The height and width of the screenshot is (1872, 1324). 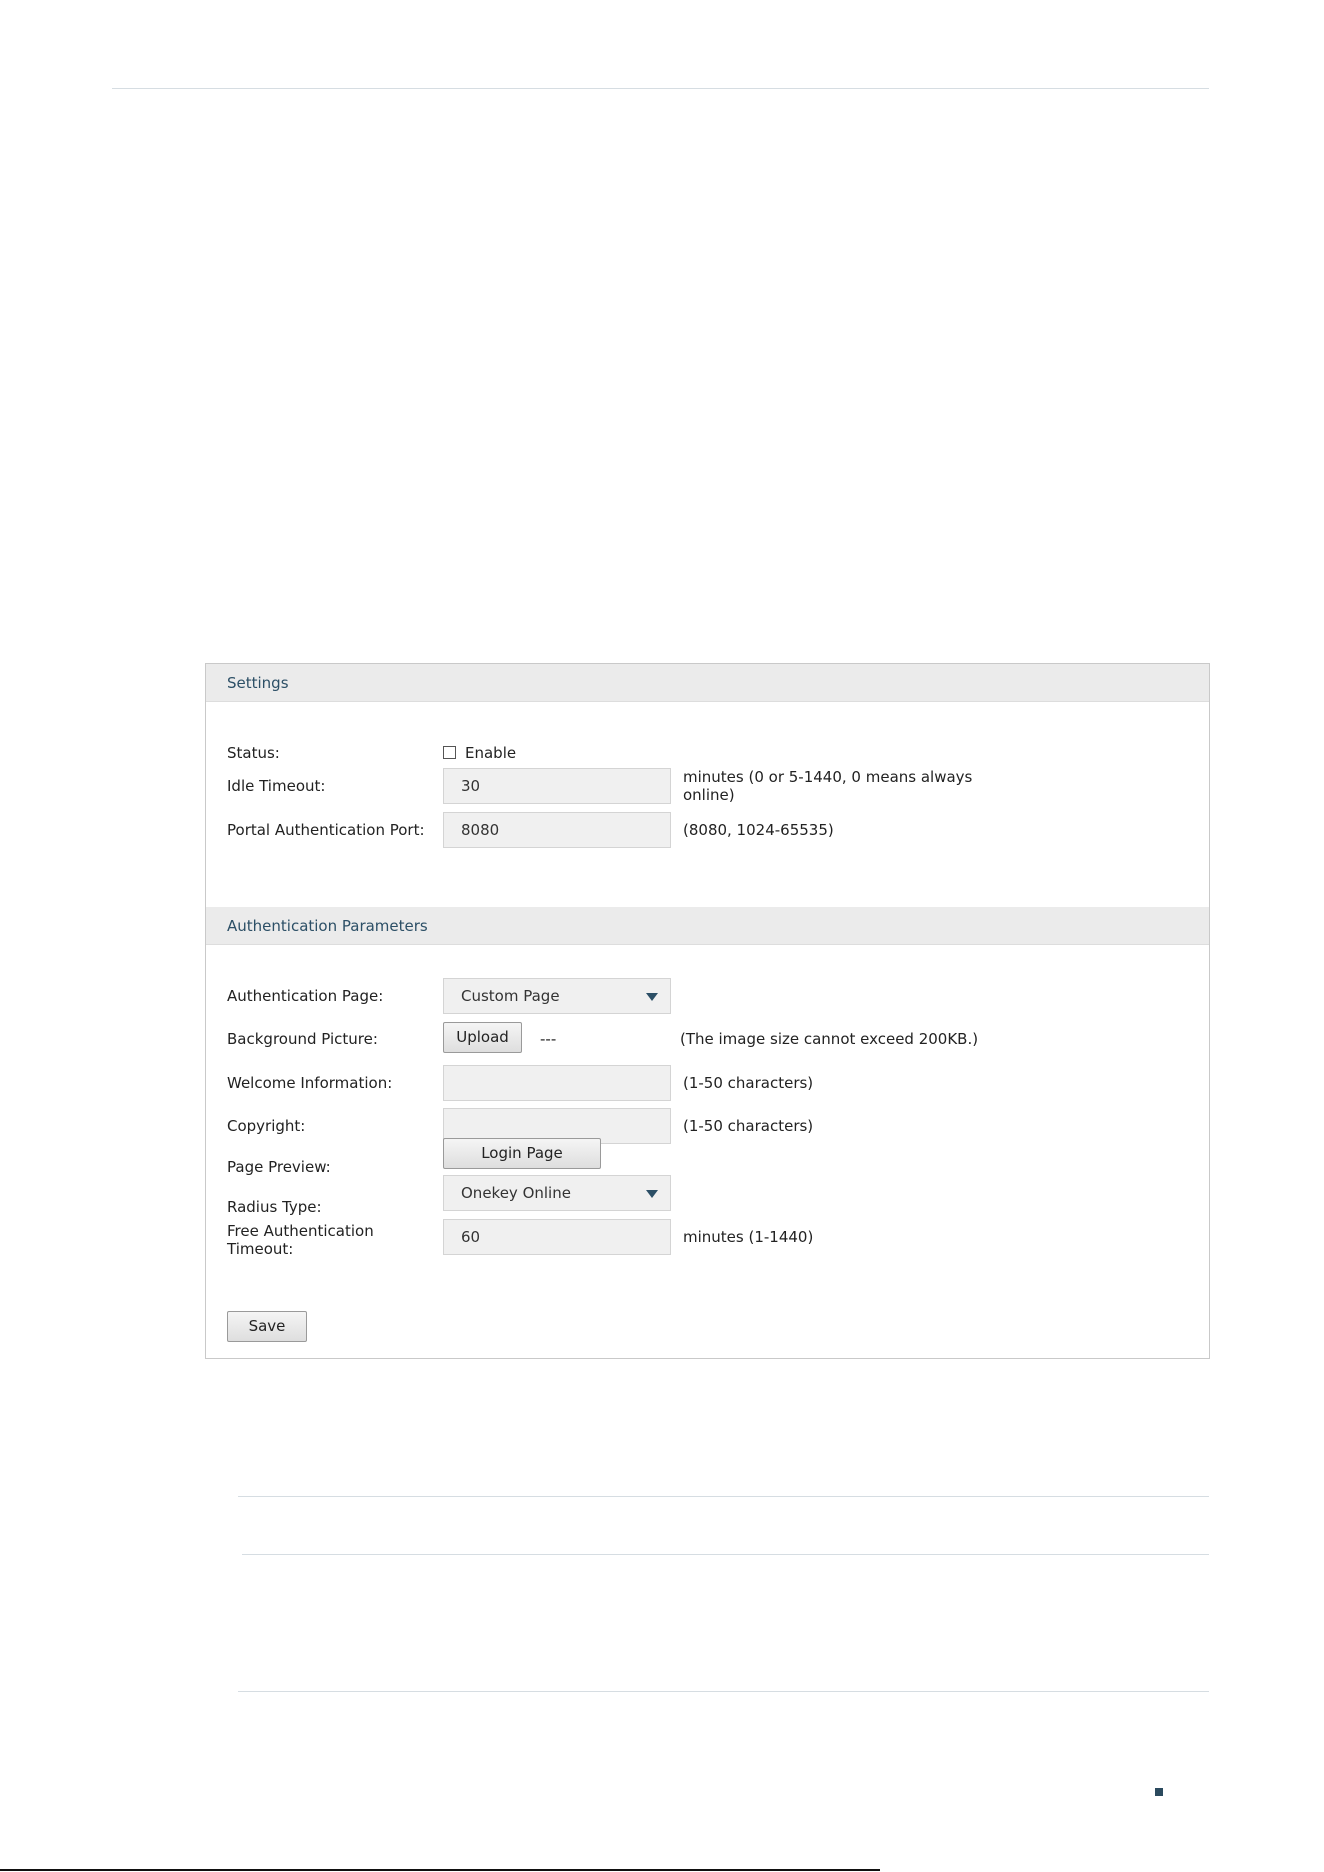 I want to click on idle-timeout-label: Idle Timeout:, so click(x=276, y=786).